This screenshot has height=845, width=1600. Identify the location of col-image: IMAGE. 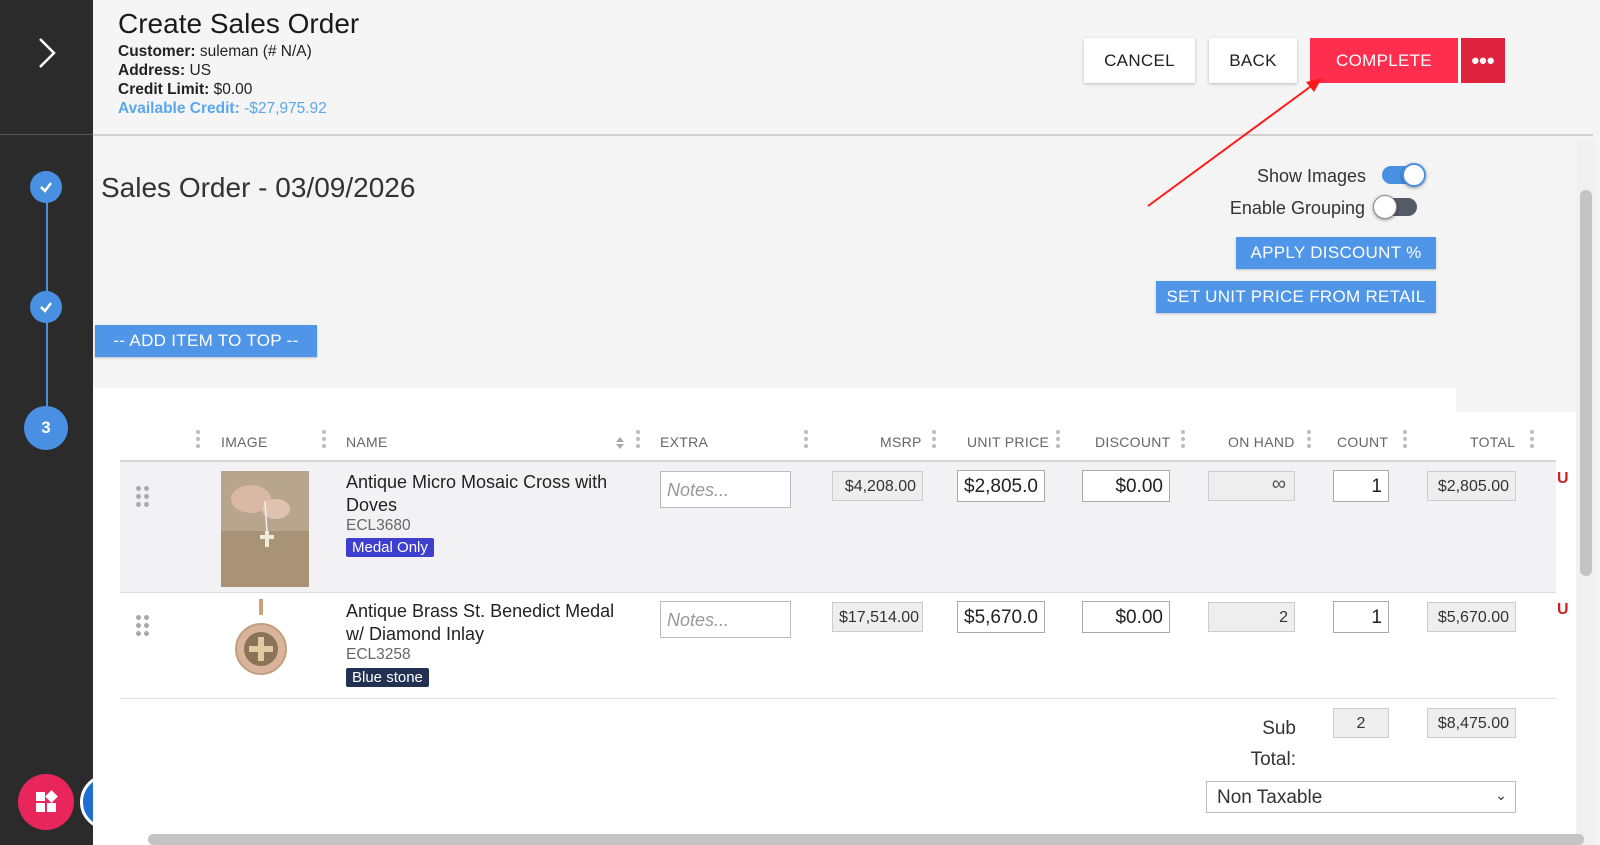
(244, 442).